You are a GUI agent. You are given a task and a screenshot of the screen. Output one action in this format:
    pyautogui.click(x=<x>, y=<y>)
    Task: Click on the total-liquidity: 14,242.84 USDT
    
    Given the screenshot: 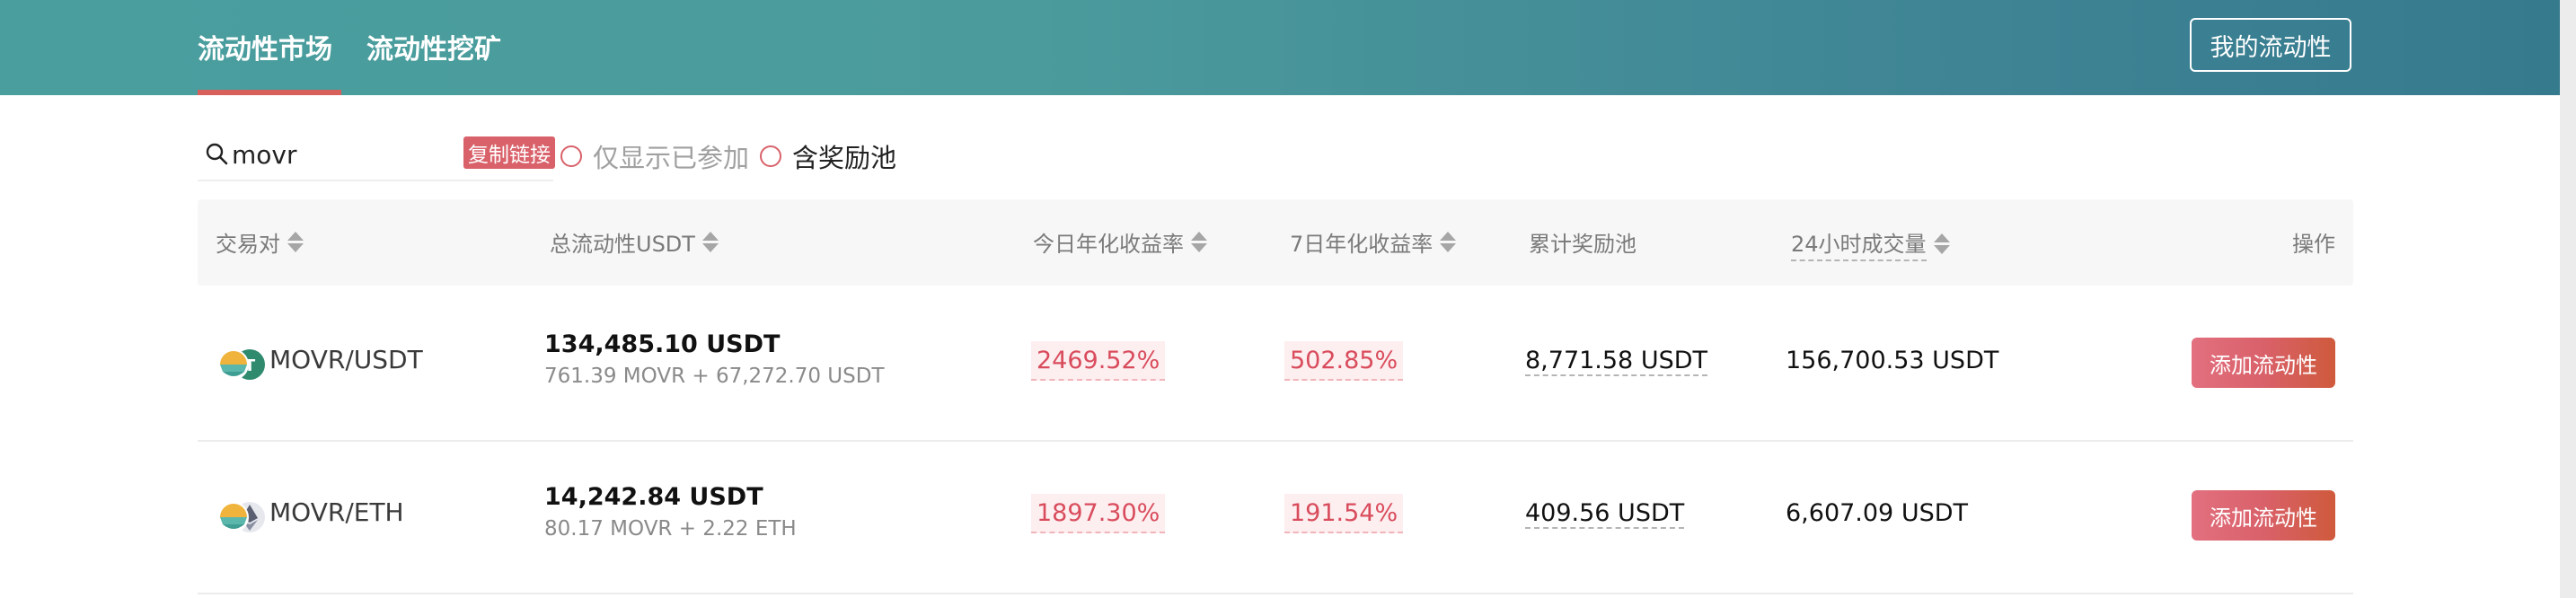 What is the action you would take?
    pyautogui.click(x=653, y=497)
    